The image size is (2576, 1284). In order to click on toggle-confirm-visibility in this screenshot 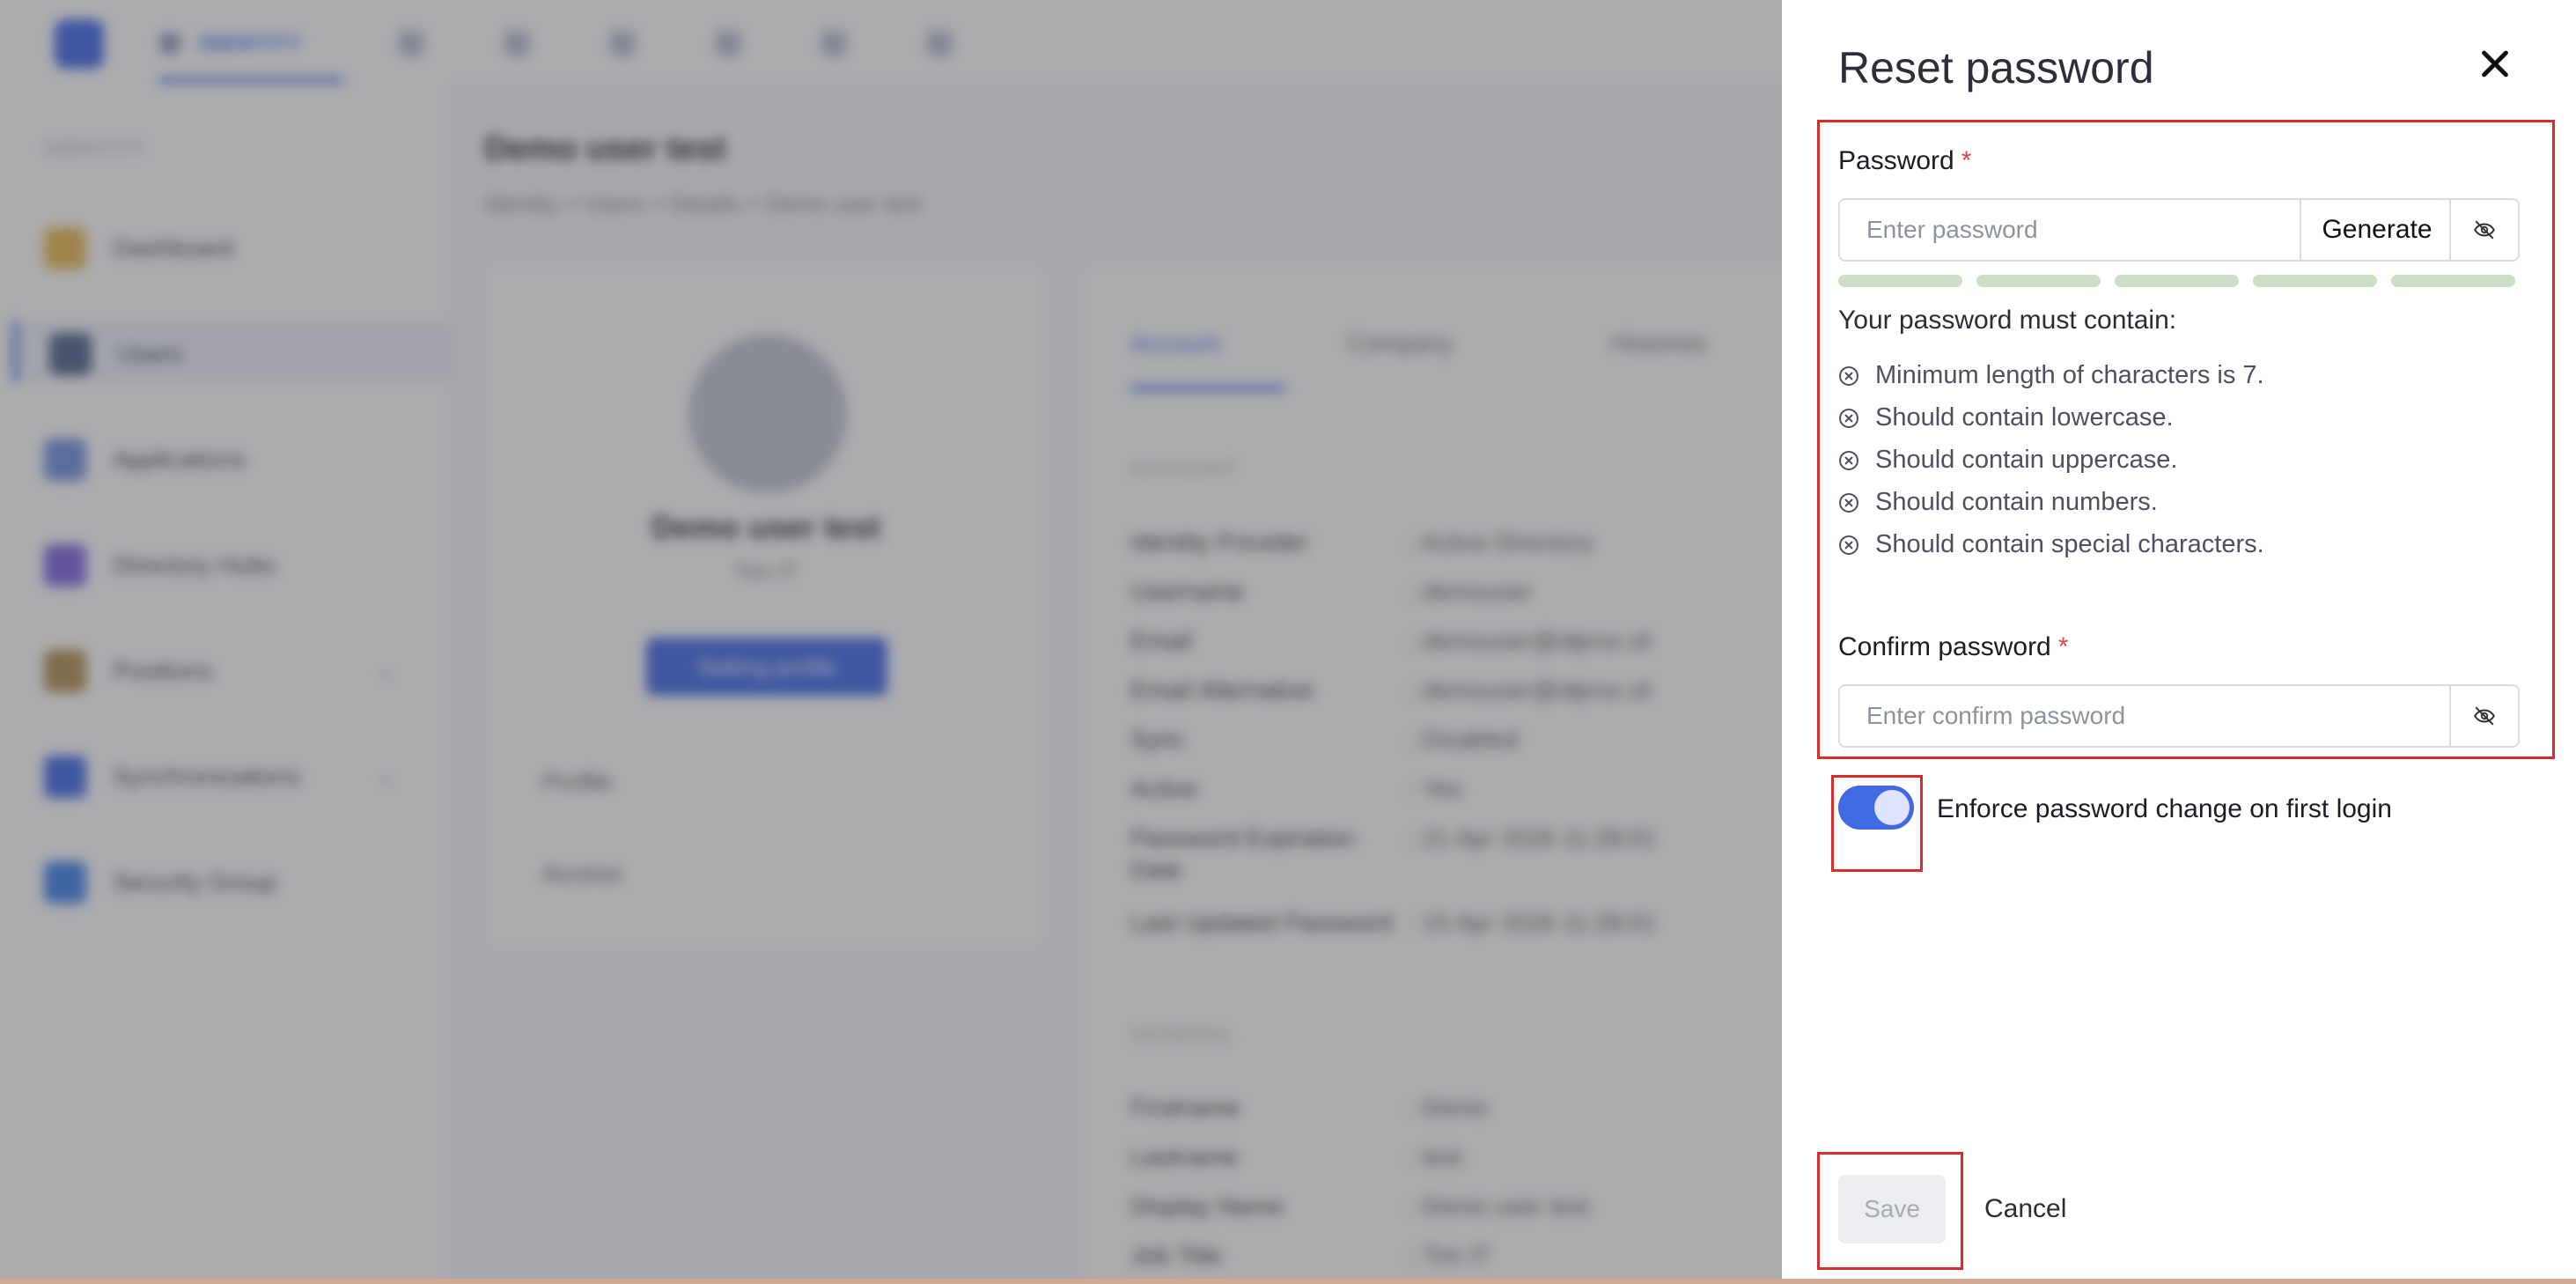, I will do `click(2484, 716)`.